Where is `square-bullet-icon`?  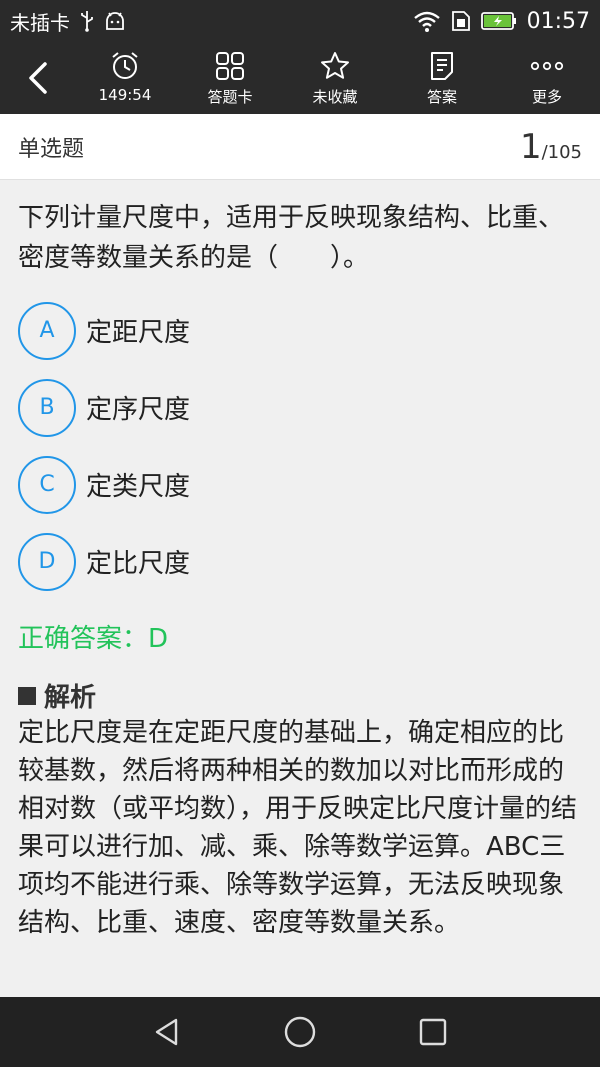
square-bullet-icon is located at coordinates (27, 695).